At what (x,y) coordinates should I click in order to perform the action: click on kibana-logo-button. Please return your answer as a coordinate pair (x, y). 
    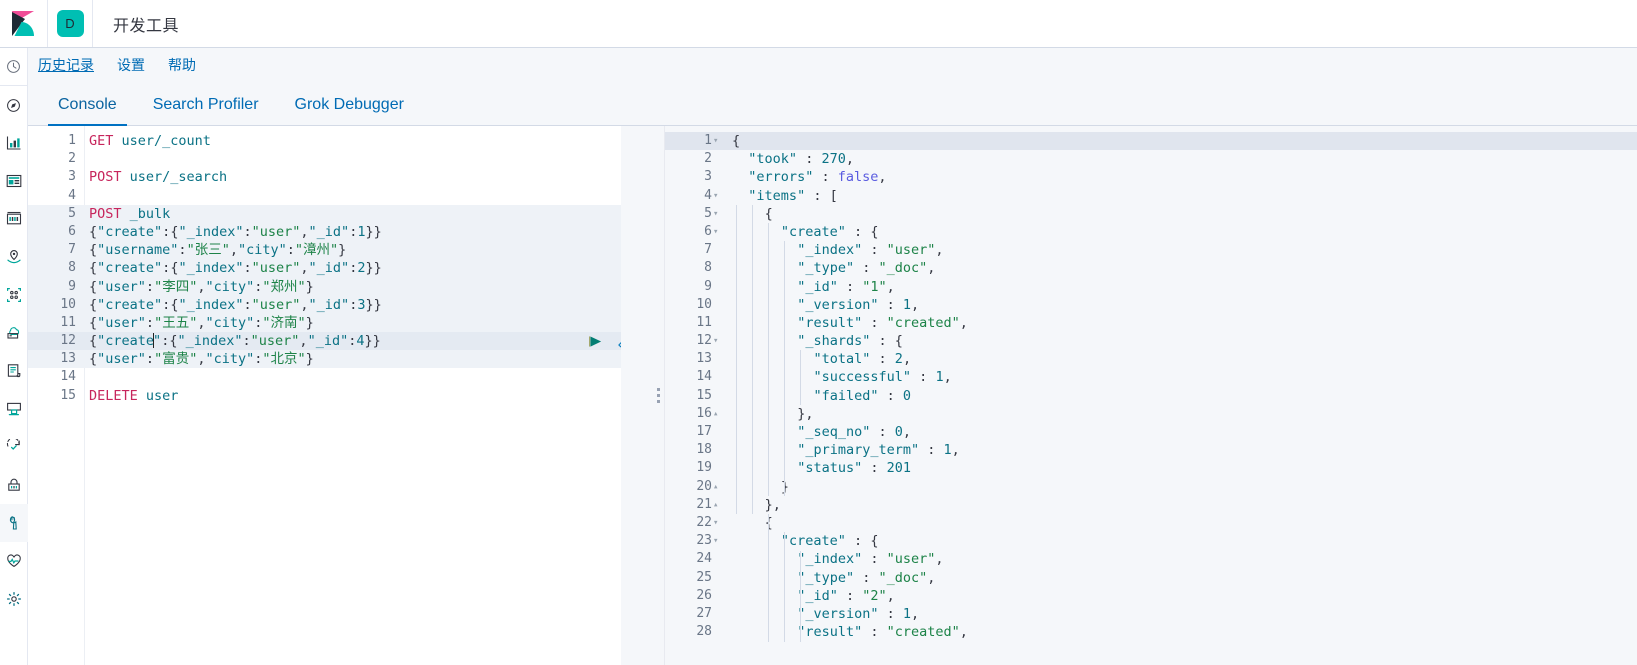
    Looking at the image, I should click on (24, 23).